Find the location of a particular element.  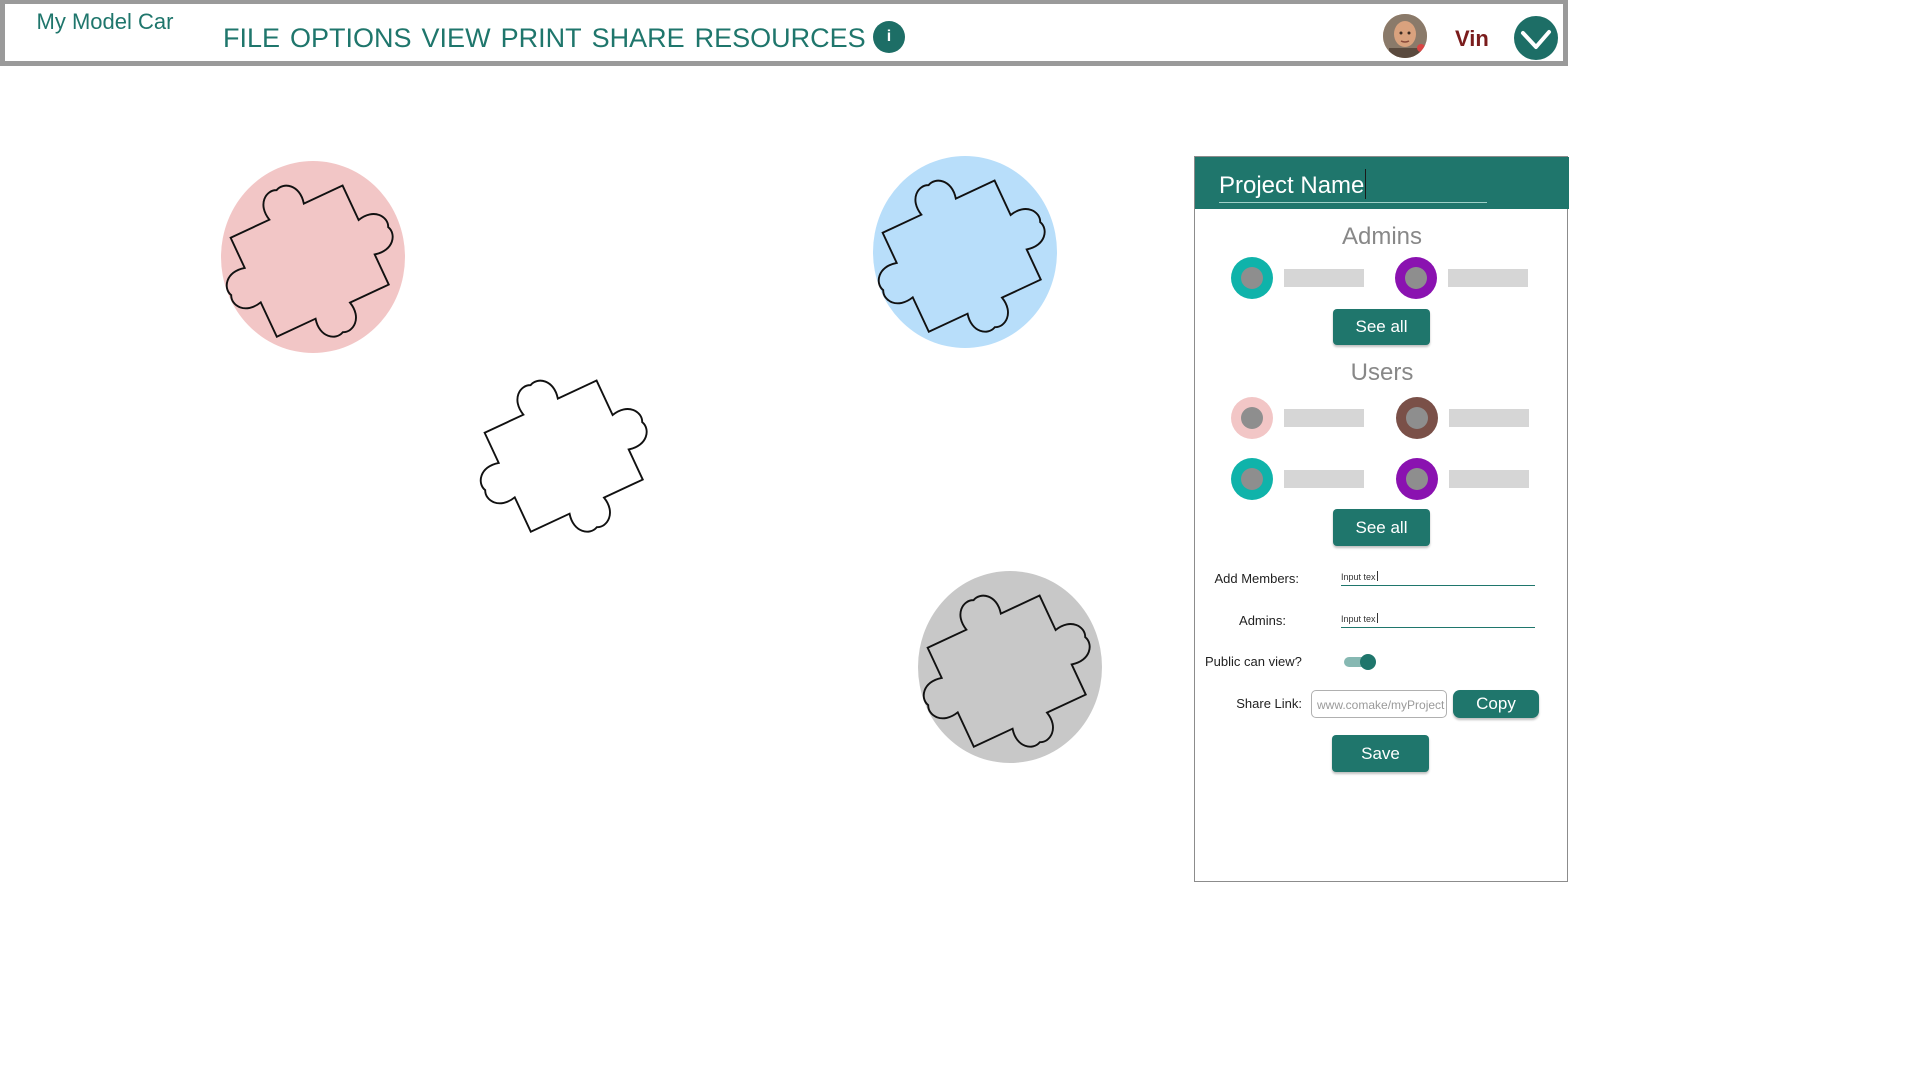

puzzle-piece-plain is located at coordinates (567, 452).